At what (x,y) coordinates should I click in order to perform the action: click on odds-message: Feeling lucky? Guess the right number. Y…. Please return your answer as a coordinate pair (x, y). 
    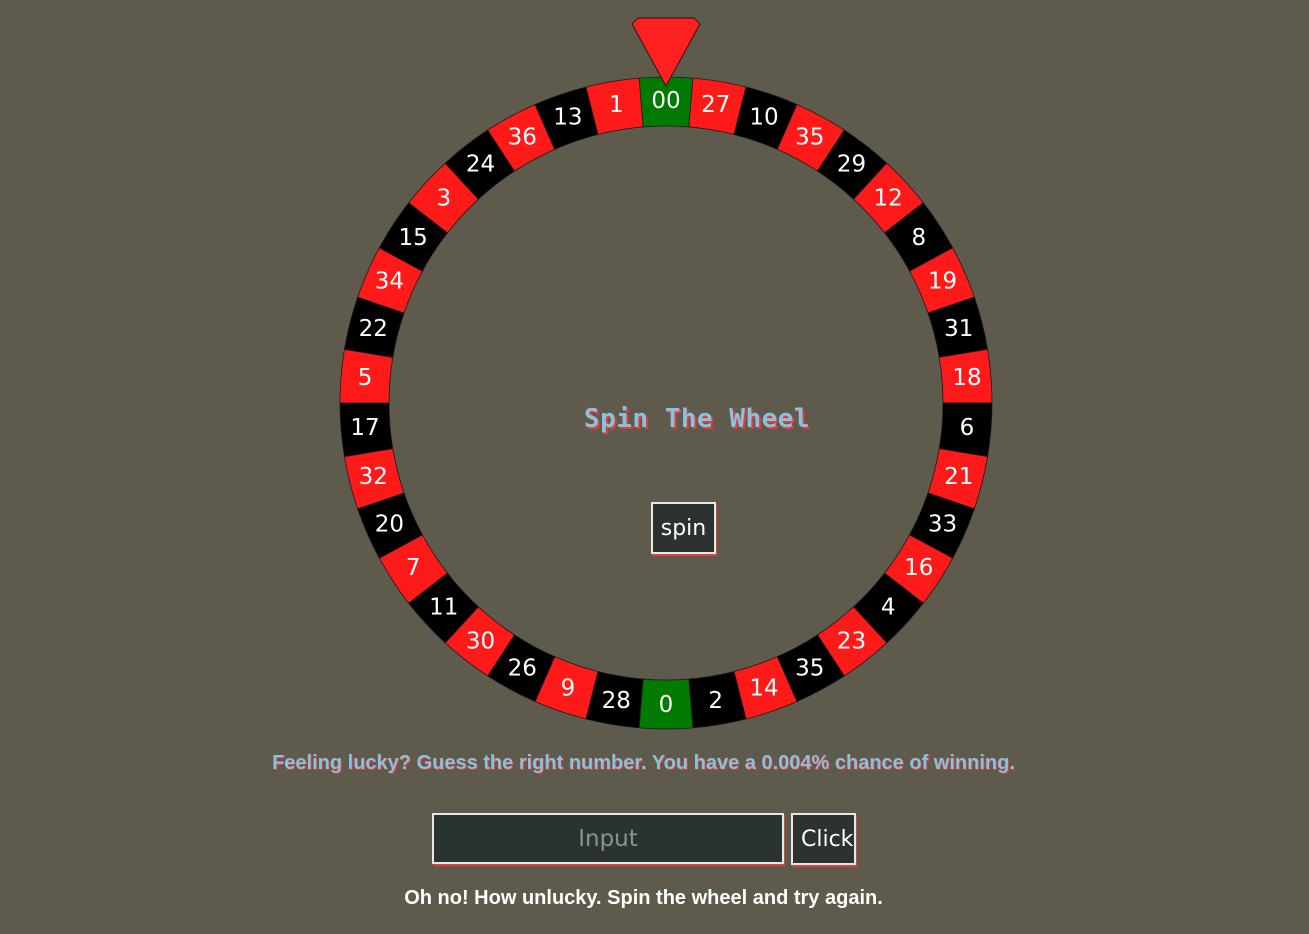
    Looking at the image, I should click on (643, 763).